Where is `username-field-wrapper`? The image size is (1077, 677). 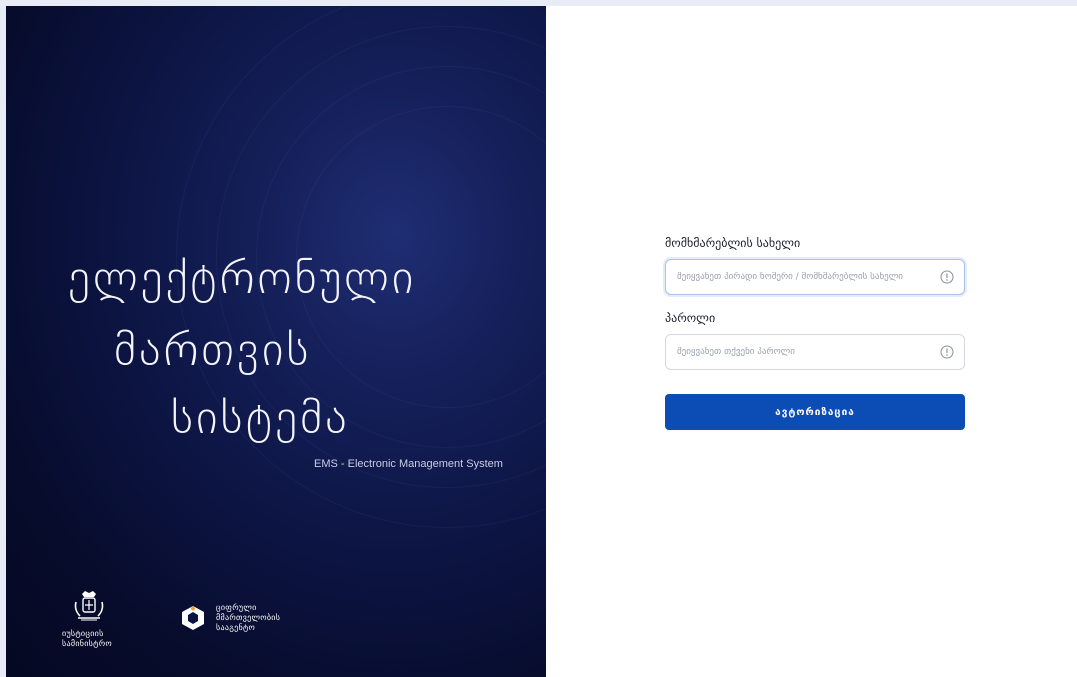 username-field-wrapper is located at coordinates (815, 277).